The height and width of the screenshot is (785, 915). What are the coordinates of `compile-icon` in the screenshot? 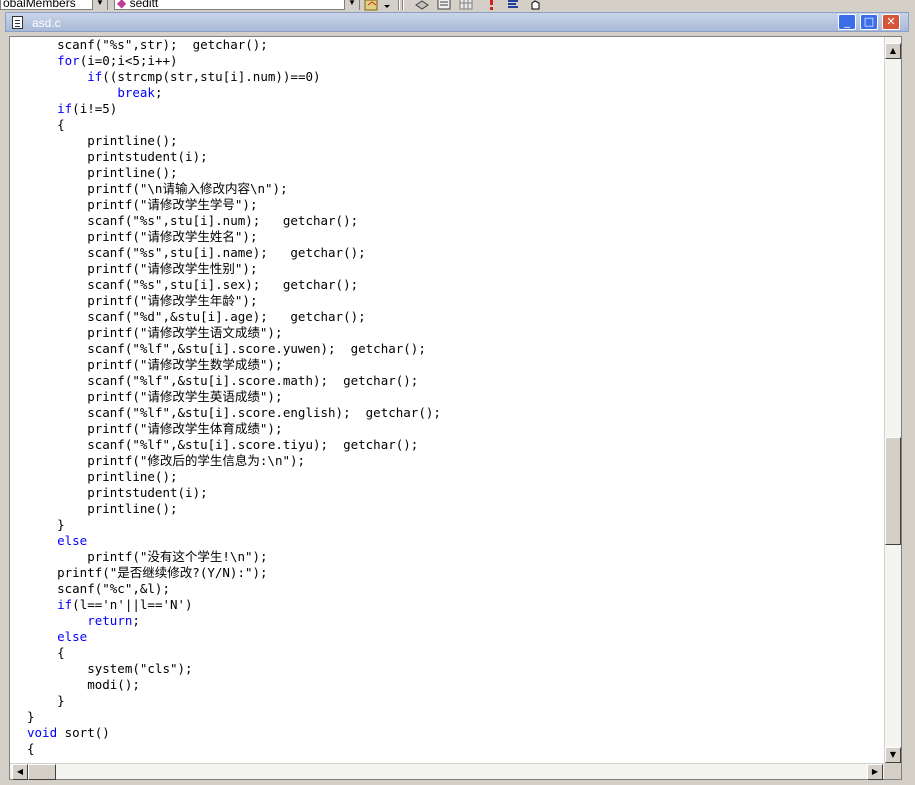 It's located at (444, 5).